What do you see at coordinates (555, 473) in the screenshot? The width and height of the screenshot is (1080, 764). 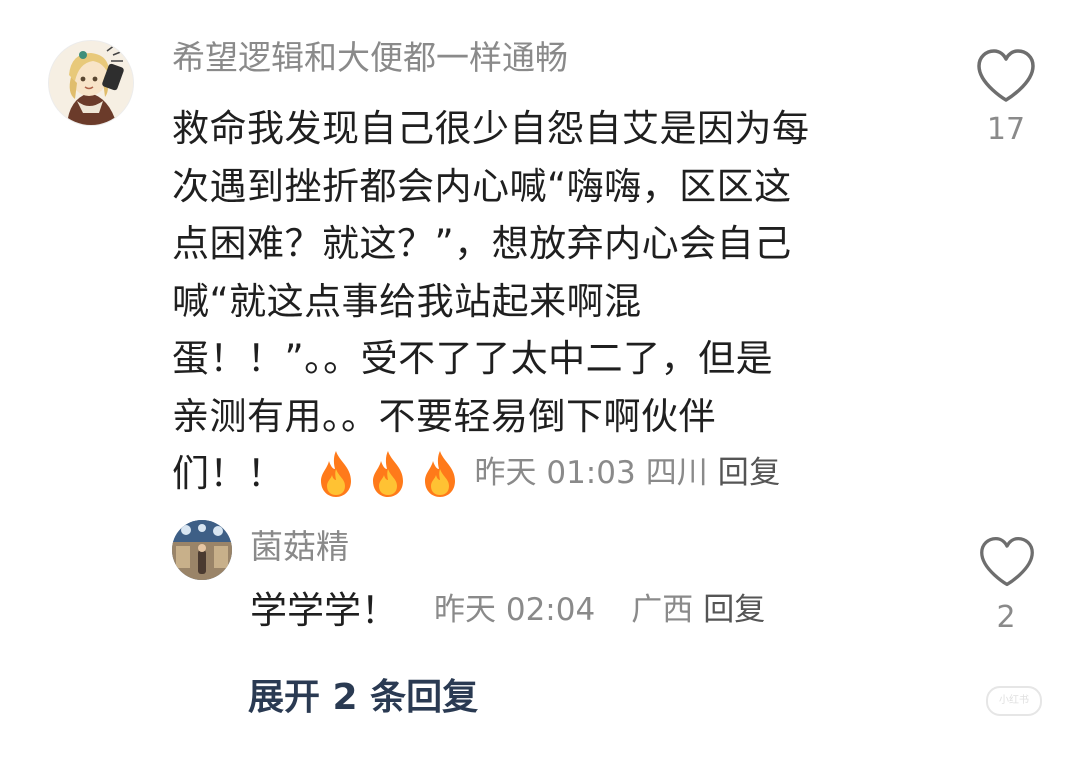 I see `comment-time: 昨天 01:03` at bounding box center [555, 473].